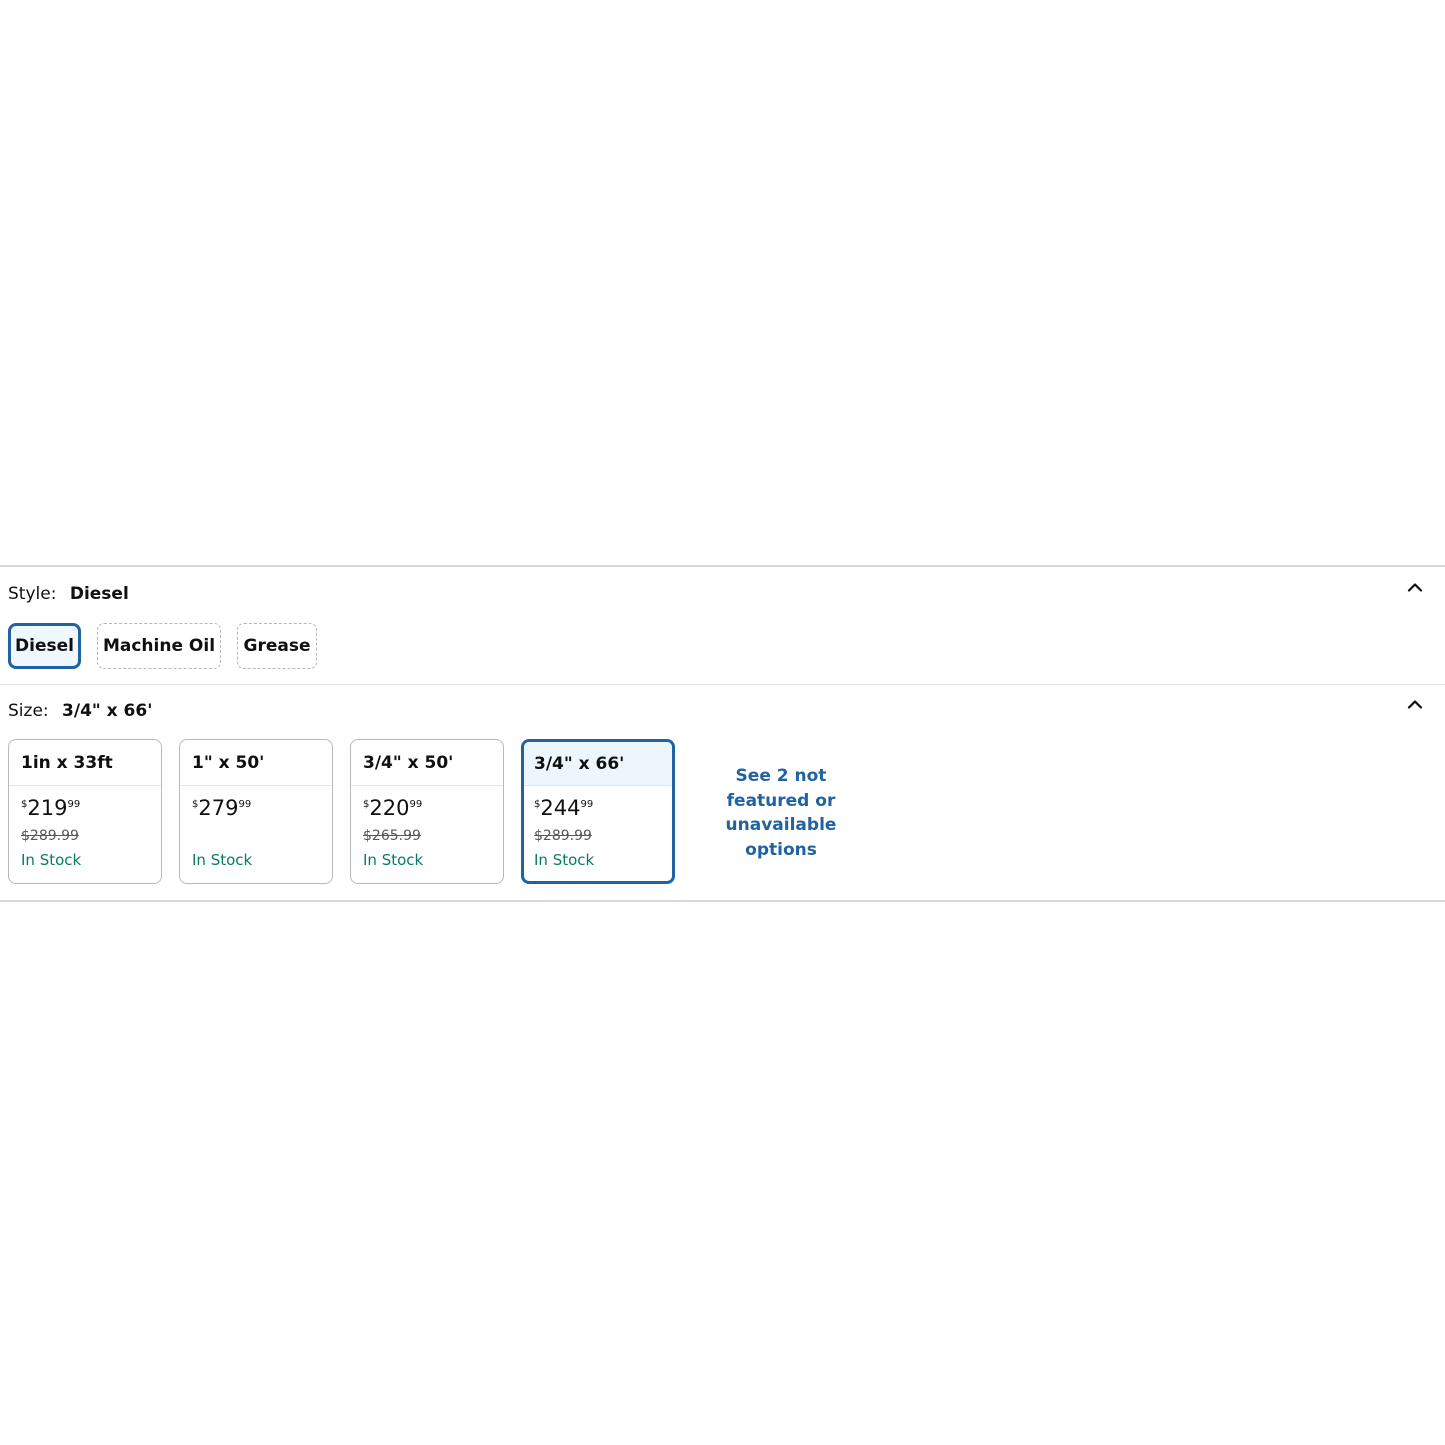 The height and width of the screenshot is (1445, 1445). I want to click on size-option-card: 1" x 50' $27999 In Stock, so click(256, 811).